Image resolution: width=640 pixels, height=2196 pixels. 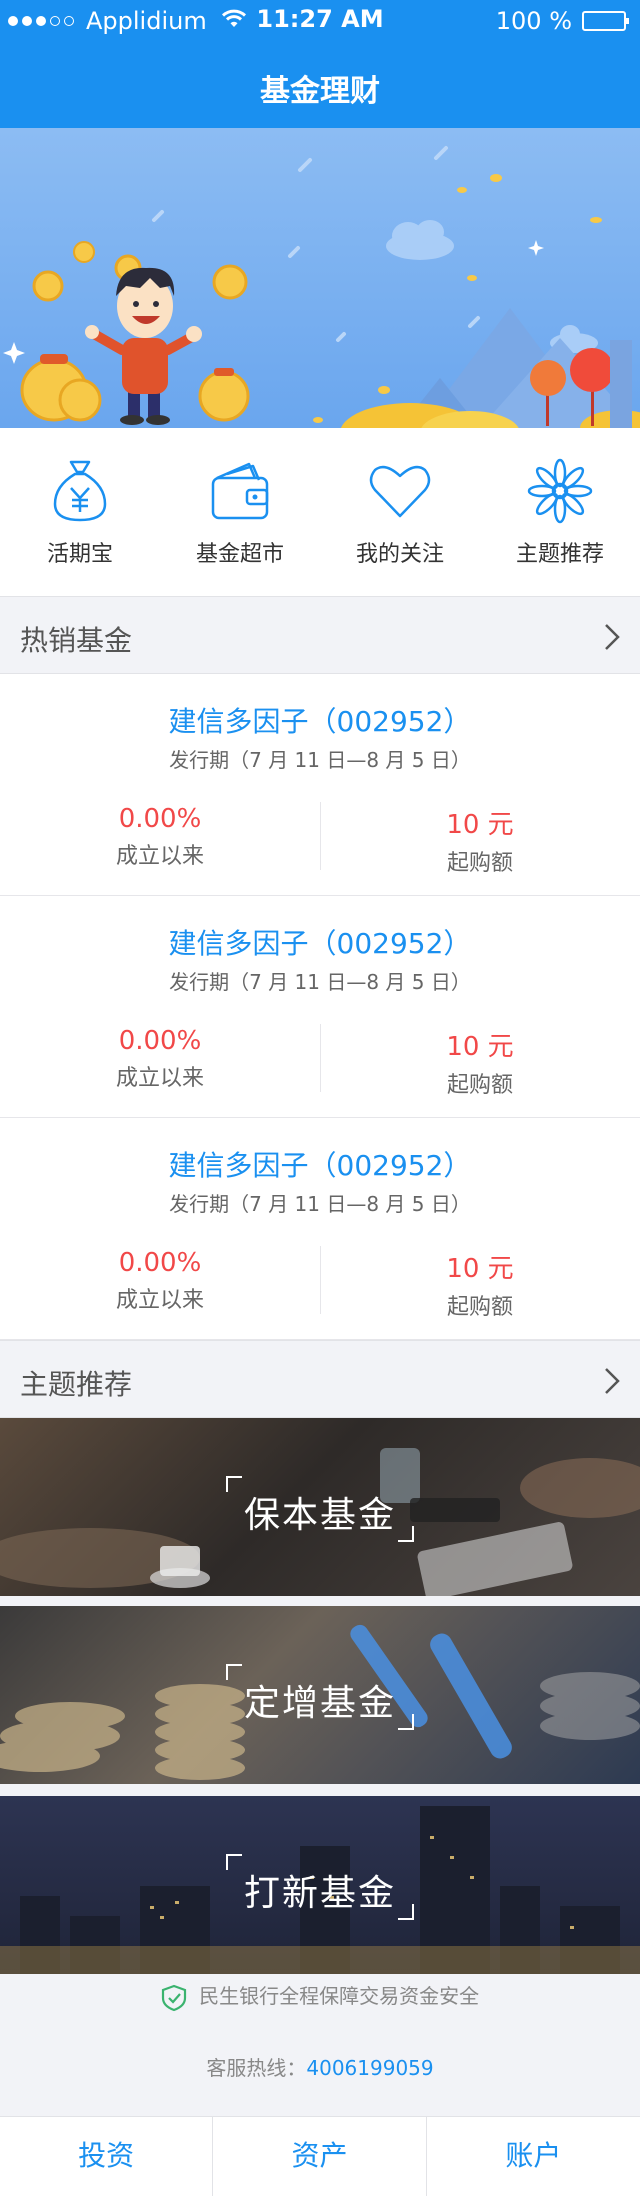 I want to click on section-title: 热销基金, so click(x=76, y=640).